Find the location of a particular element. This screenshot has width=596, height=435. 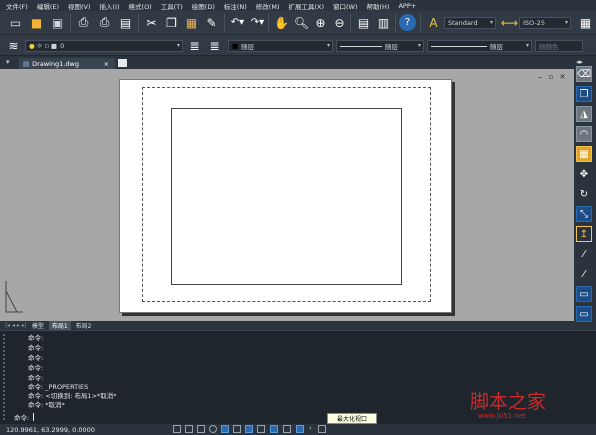

watermark-url: www.jb51.net is located at coordinates (502, 416).